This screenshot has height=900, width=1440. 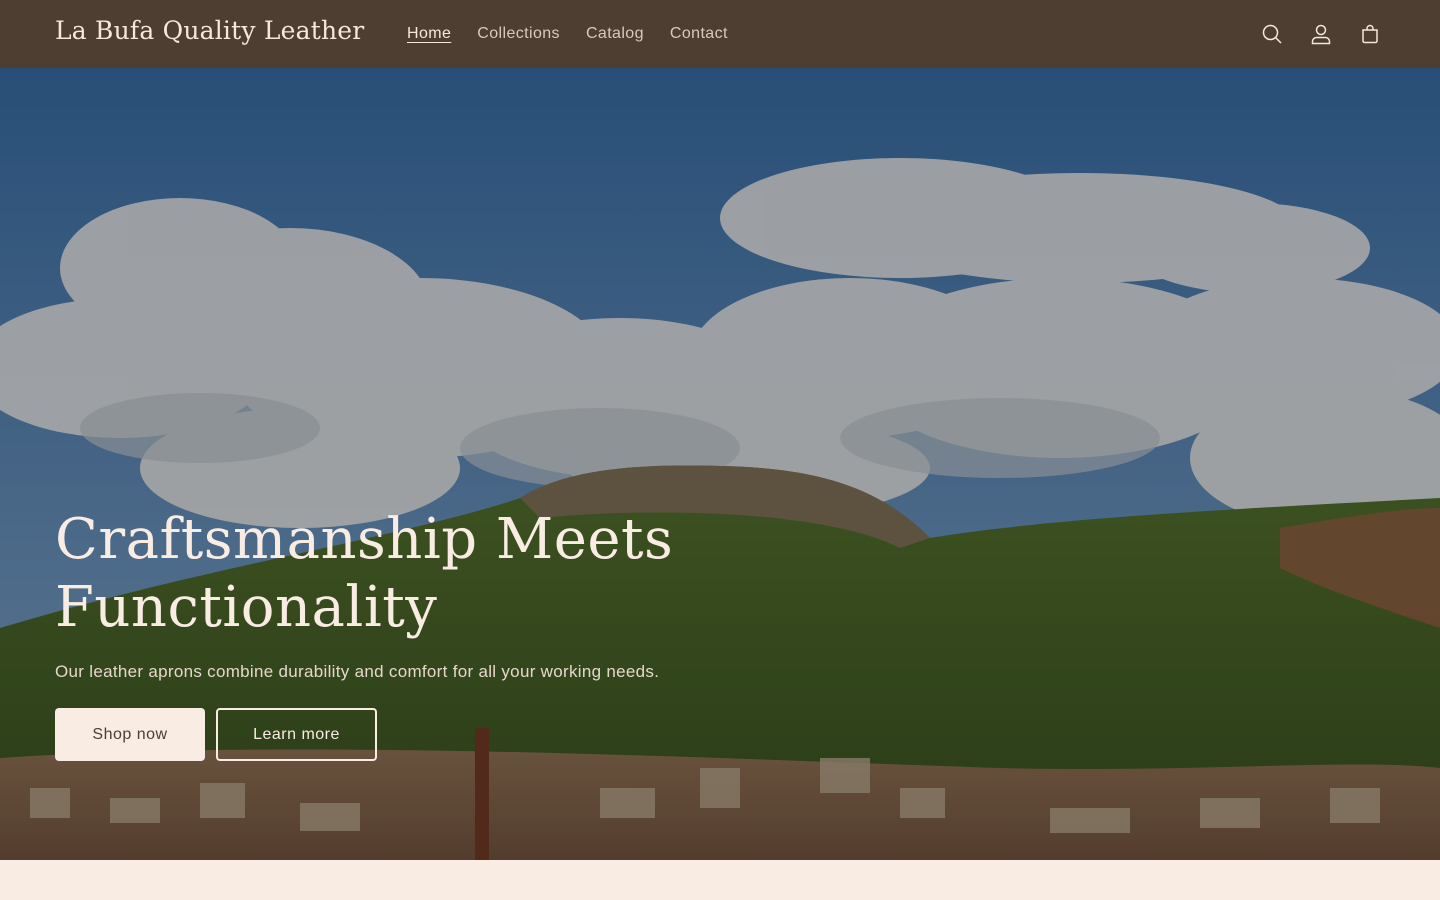 I want to click on next-section, so click(x=720, y=880).